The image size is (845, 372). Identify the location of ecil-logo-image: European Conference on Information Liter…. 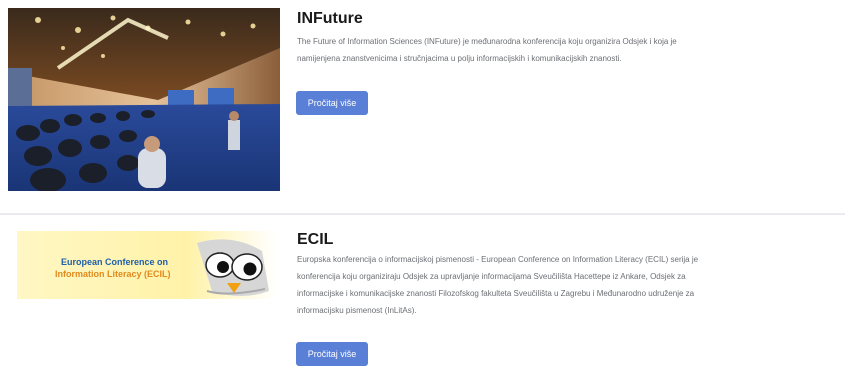
(147, 265).